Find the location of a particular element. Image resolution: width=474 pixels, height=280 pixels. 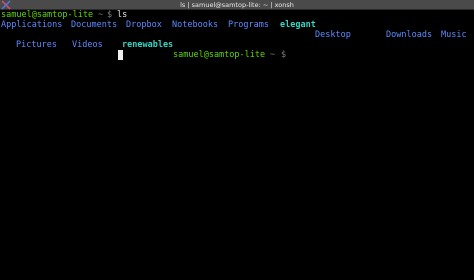

window-titlebar: ls | samuel@samtop-lite: ~ | xonsh is located at coordinates (237, 5).